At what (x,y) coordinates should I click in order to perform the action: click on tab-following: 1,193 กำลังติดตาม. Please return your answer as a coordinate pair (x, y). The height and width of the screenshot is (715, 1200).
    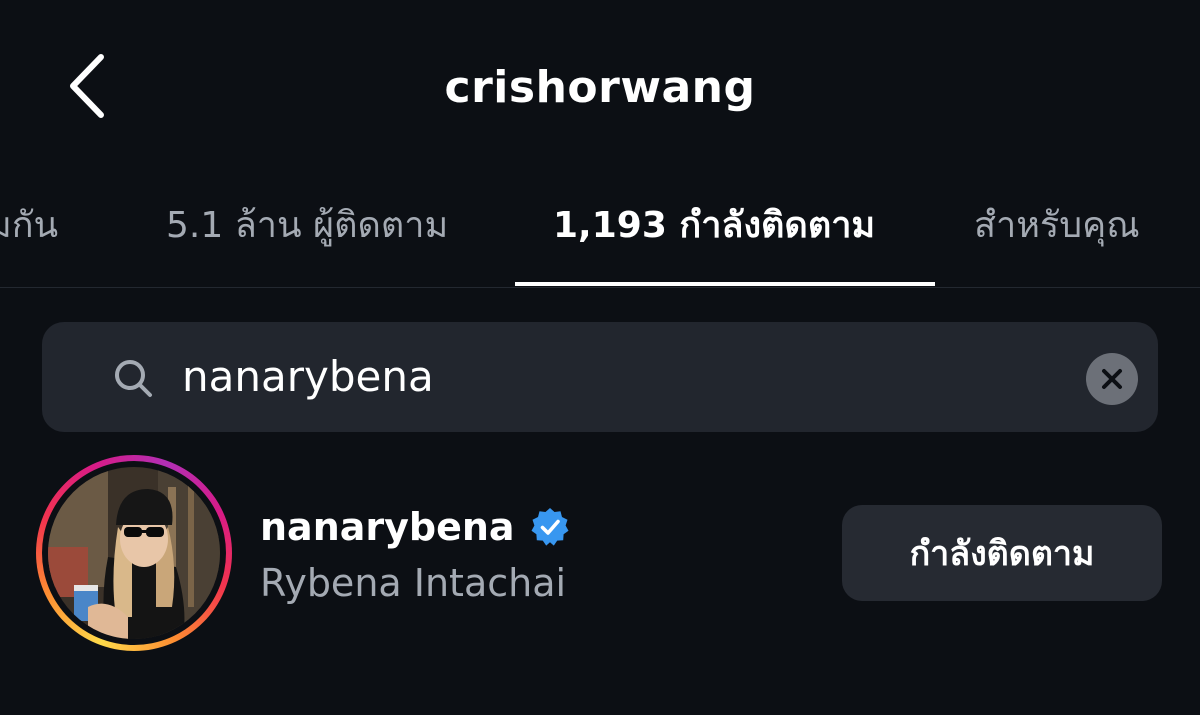
    Looking at the image, I should click on (714, 226).